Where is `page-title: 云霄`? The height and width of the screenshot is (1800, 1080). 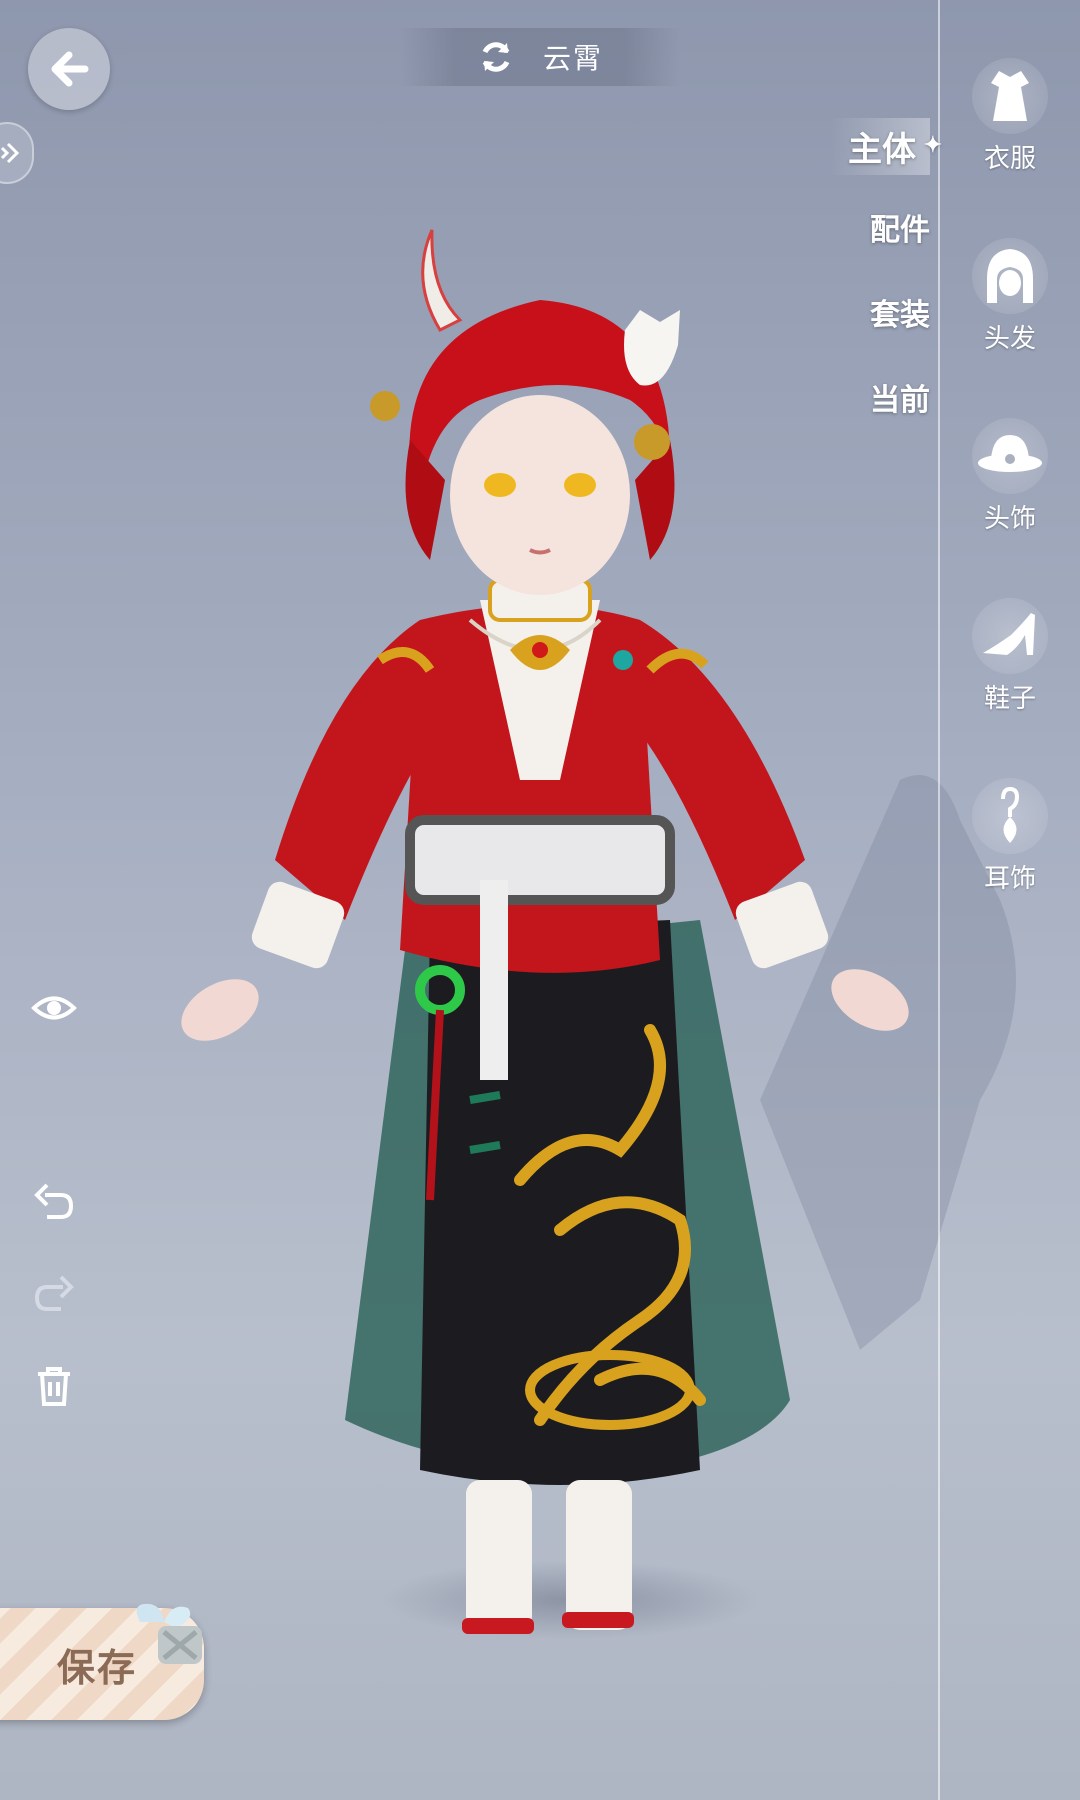 page-title: 云霄 is located at coordinates (572, 58).